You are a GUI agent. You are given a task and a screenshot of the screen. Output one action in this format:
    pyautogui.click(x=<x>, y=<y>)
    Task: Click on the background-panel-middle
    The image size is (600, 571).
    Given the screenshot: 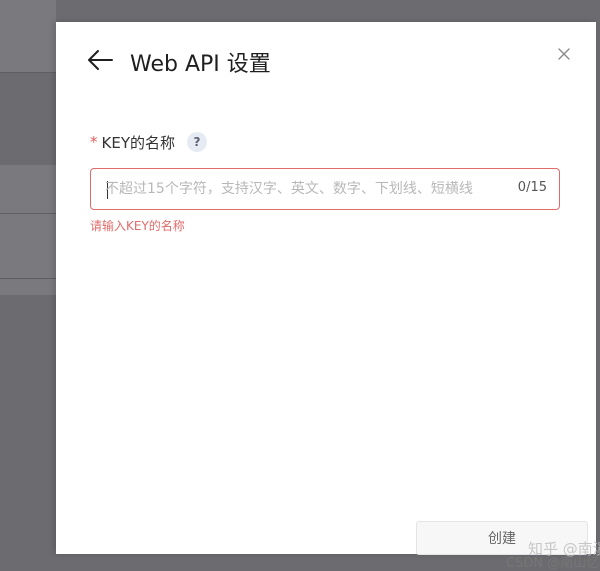 What is the action you would take?
    pyautogui.click(x=28, y=189)
    